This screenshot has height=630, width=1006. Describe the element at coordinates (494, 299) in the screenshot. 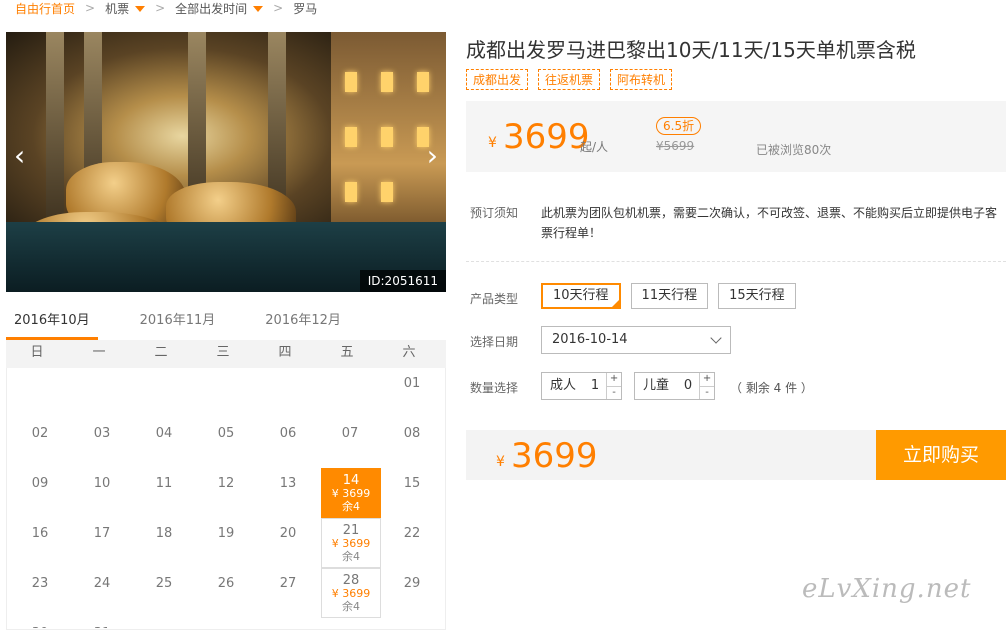

I see `product-type-label: 产品类型` at that location.